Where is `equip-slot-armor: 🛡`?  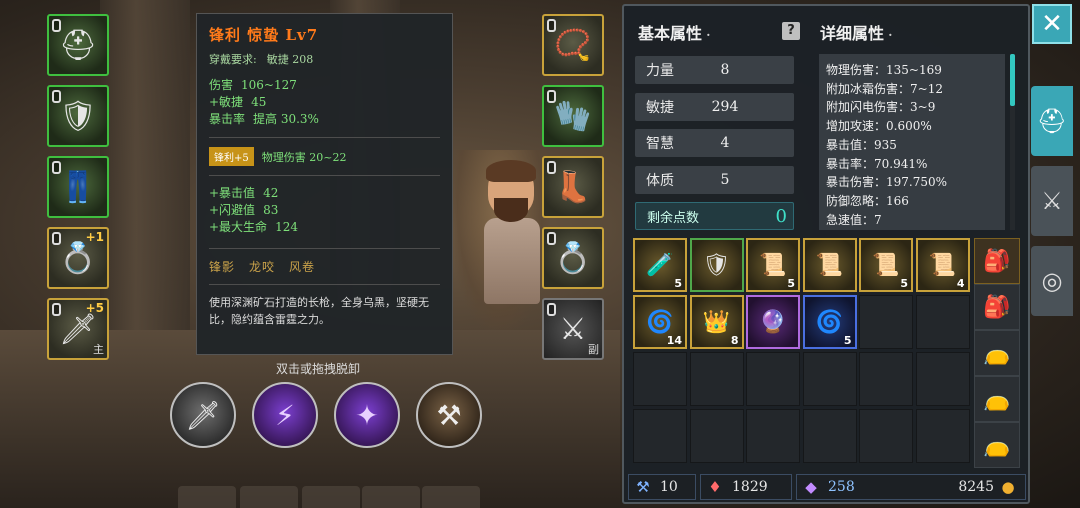
equip-slot-armor: 🛡 is located at coordinates (78, 116).